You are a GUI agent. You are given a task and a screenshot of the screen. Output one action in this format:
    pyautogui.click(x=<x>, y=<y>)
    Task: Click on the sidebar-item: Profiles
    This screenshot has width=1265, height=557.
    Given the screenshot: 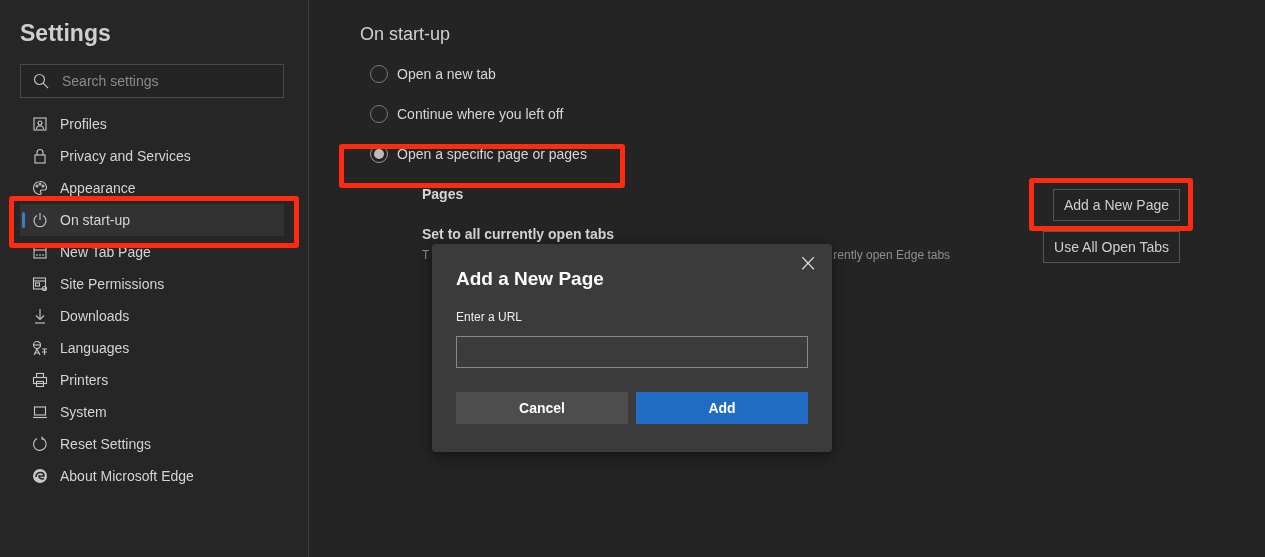 What is the action you would take?
    pyautogui.click(x=152, y=124)
    